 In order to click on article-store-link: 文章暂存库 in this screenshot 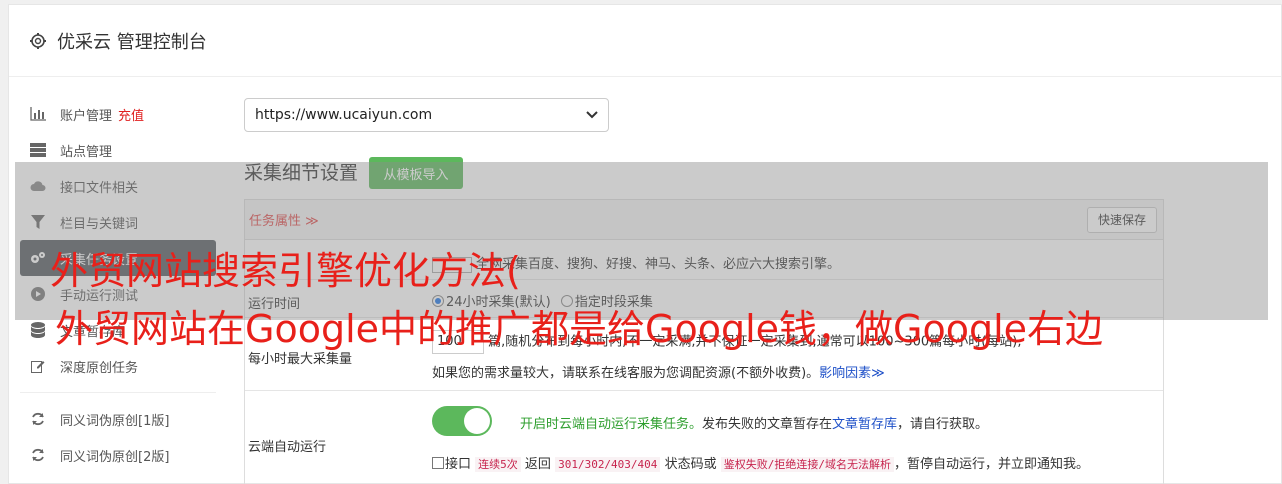, I will do `click(864, 424)`.